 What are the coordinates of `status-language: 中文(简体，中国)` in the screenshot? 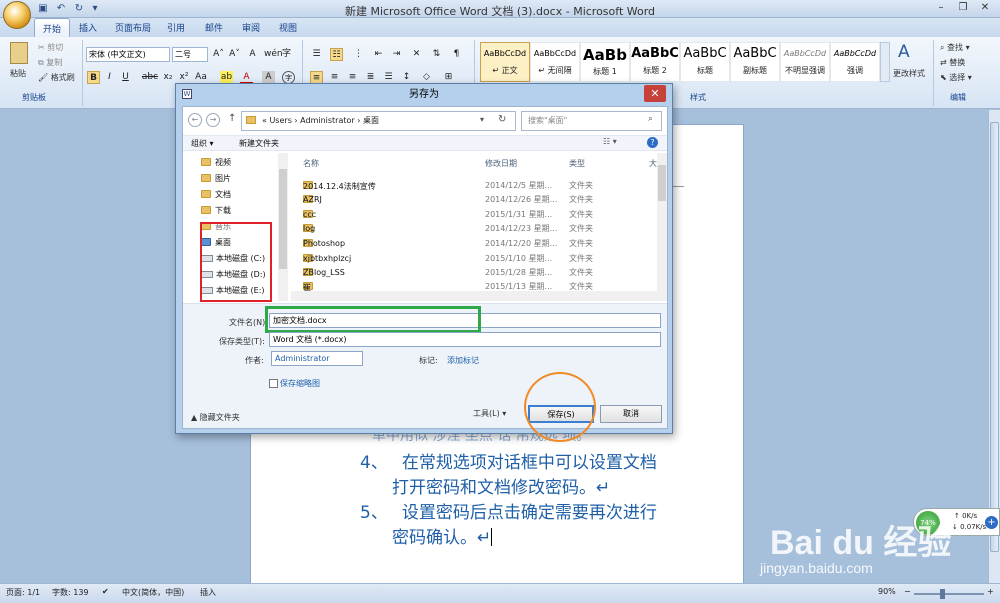 It's located at (153, 592).